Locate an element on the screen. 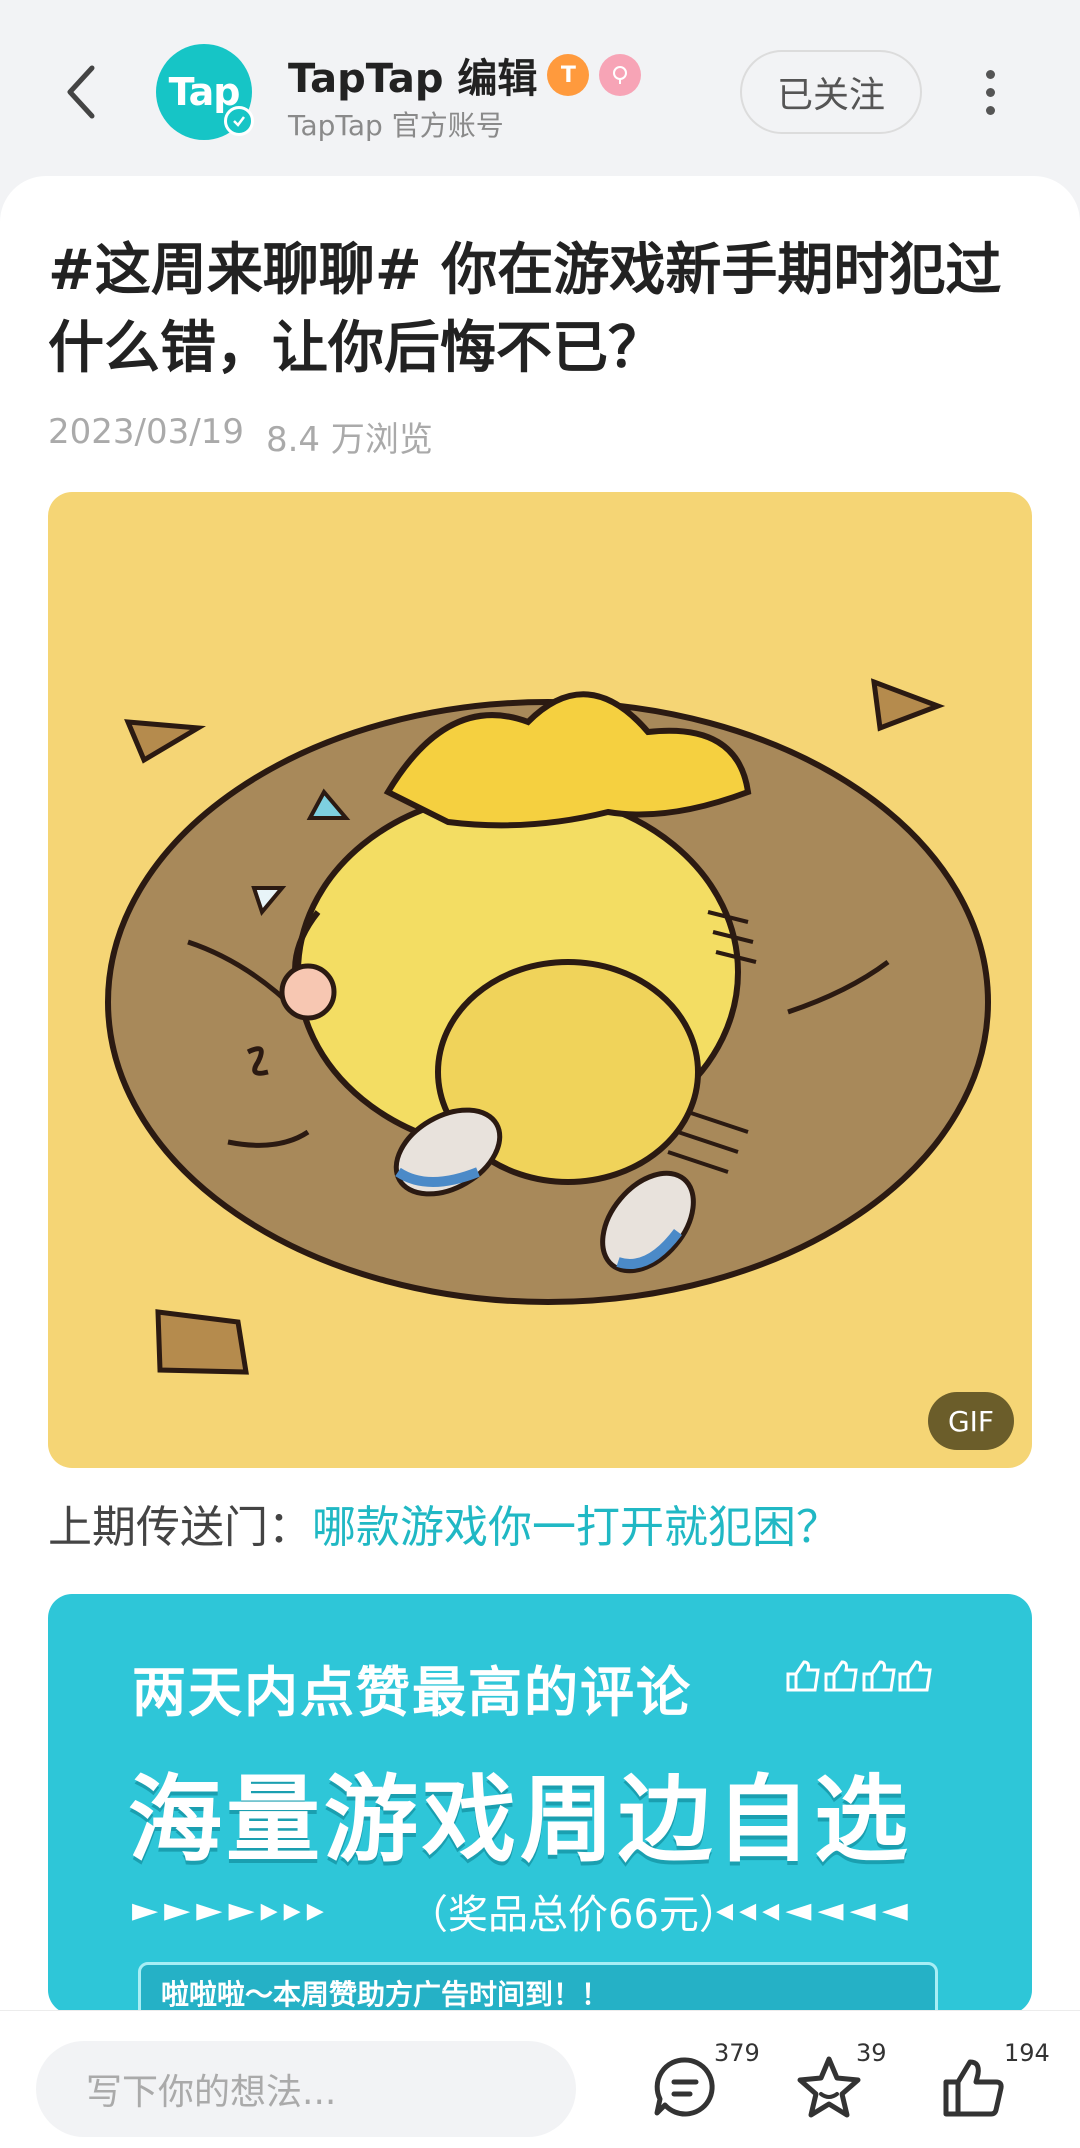 The width and height of the screenshot is (1080, 2148). banner-sponsor-text: 啦啦啦～本周赞助方广告时间到！！ is located at coordinates (385, 1994).